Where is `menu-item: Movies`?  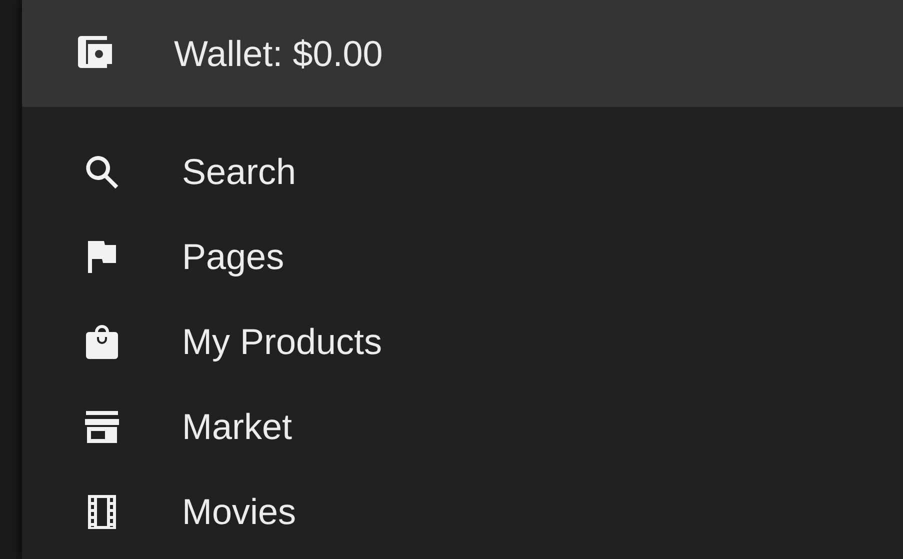
menu-item: Movies is located at coordinates (462, 511).